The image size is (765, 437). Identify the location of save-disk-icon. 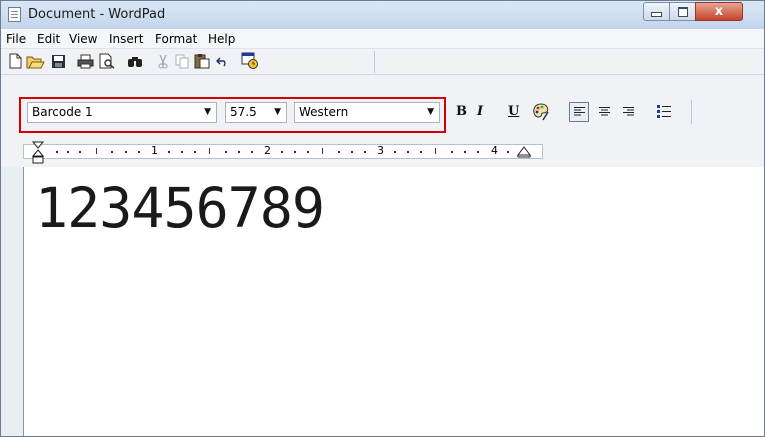
(58, 61).